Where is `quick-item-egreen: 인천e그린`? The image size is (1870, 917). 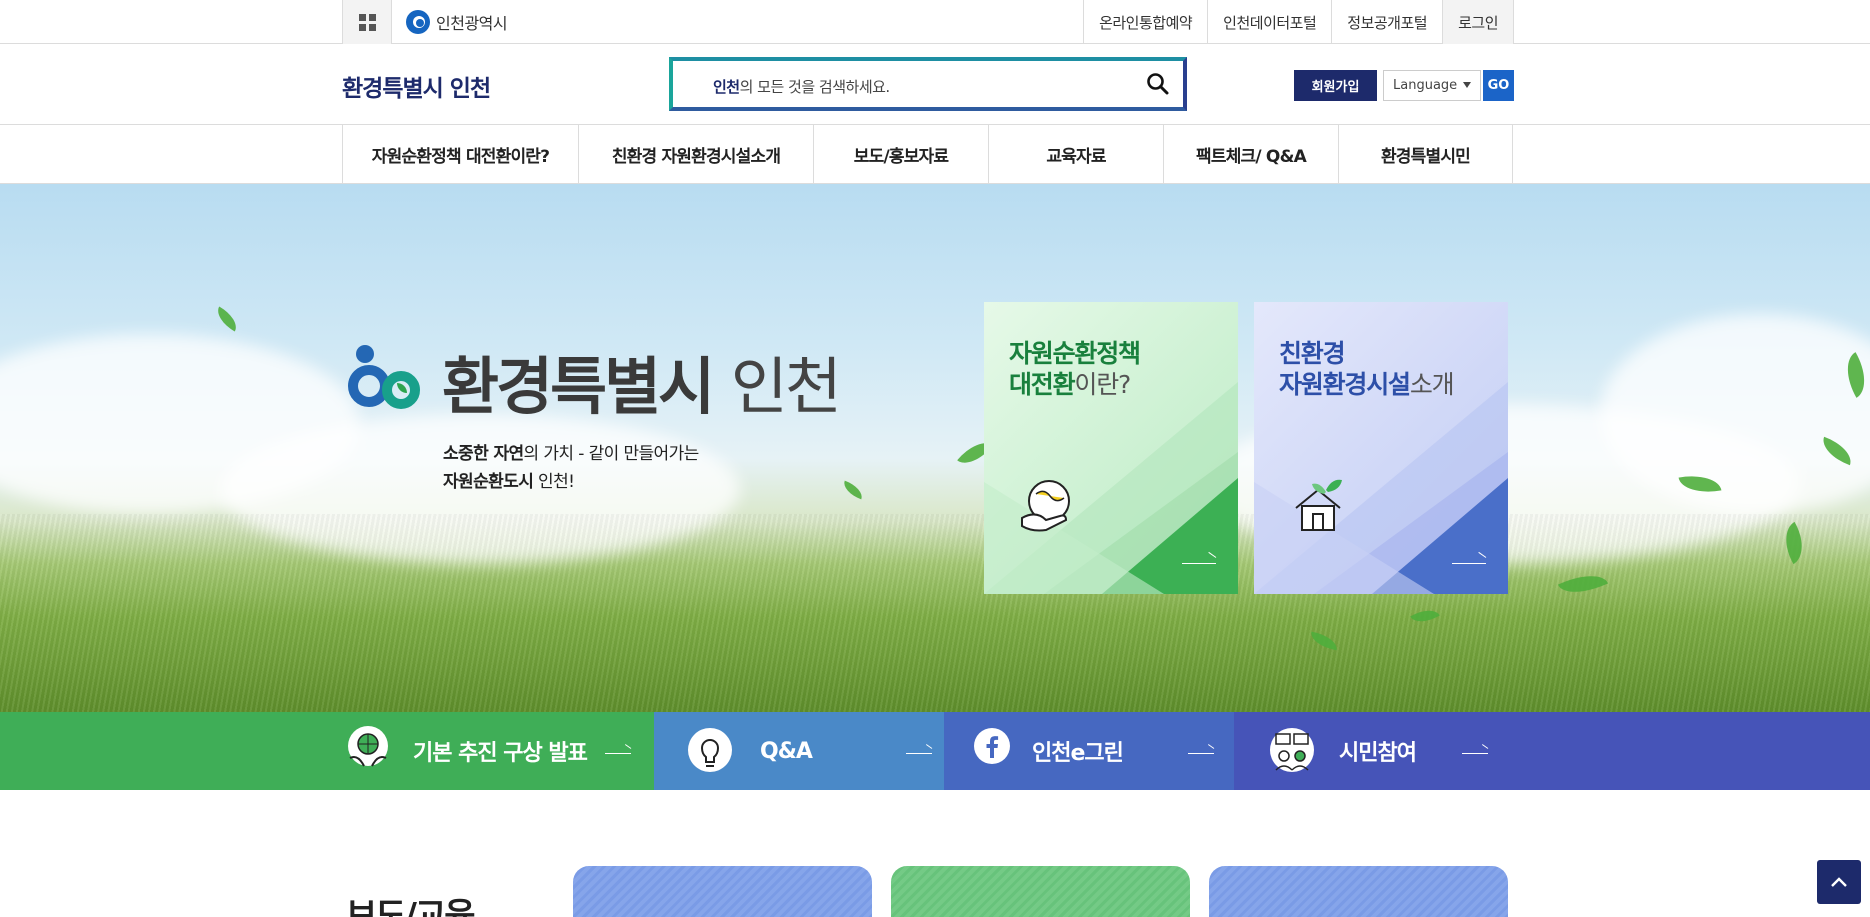 quick-item-egreen: 인천e그린 is located at coordinates (1089, 751).